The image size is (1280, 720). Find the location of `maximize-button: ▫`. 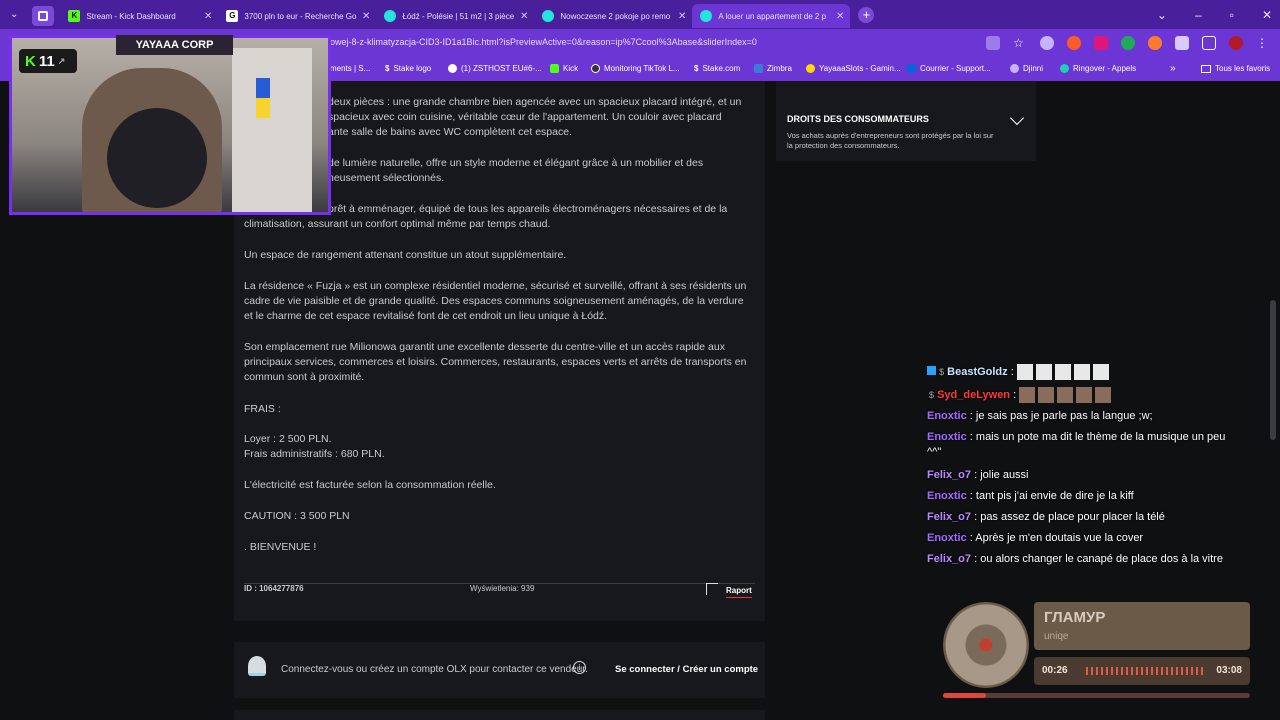

maximize-button: ▫ is located at coordinates (1232, 15).